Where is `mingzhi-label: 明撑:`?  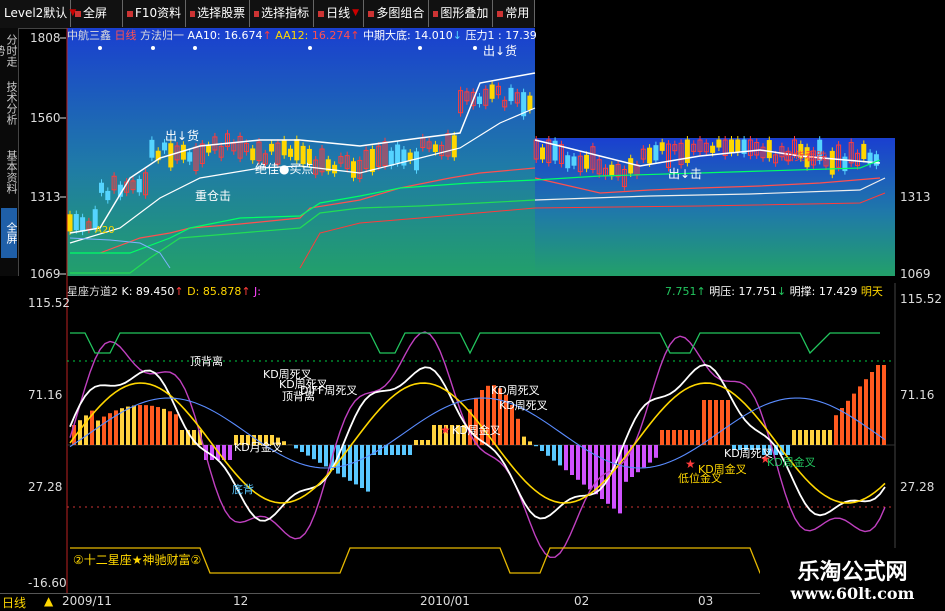 mingzhi-label: 明撑: is located at coordinates (803, 291).